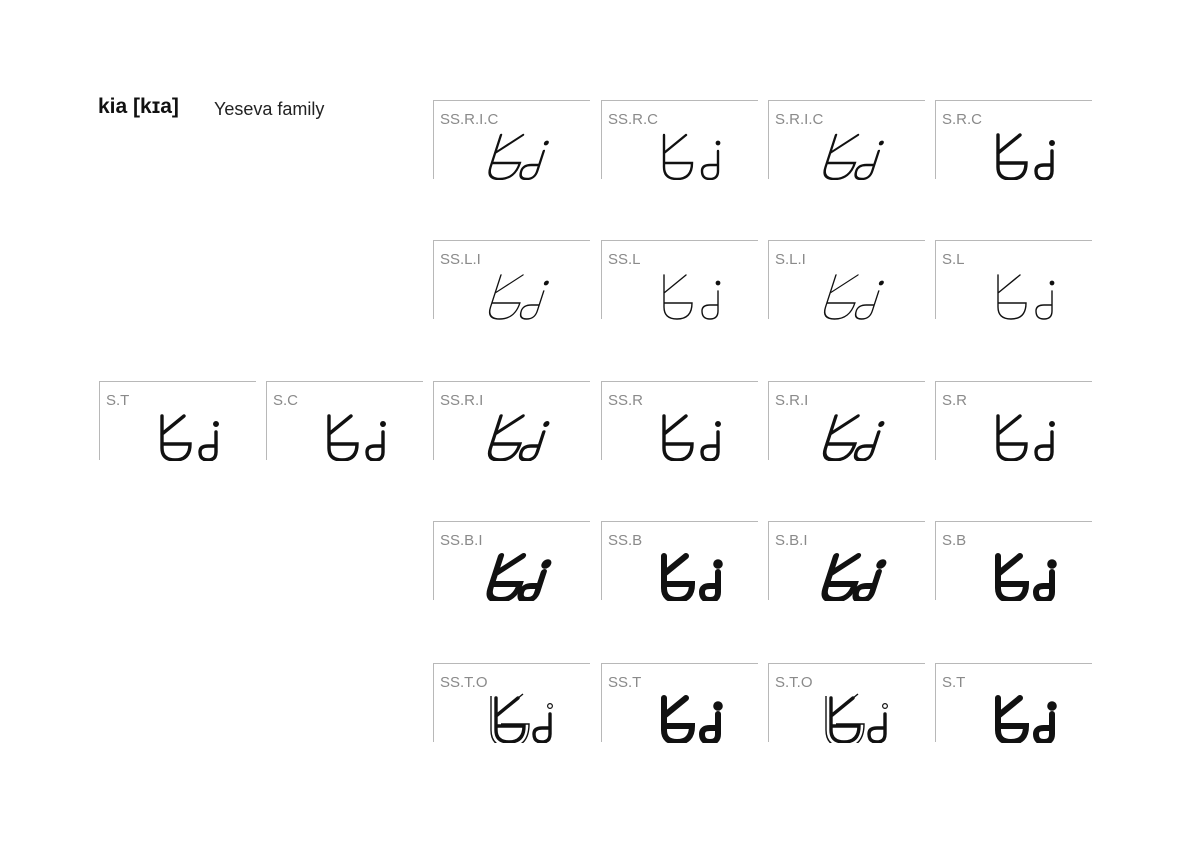  I want to click on specimen-cell: S.R.C, so click(1013, 140).